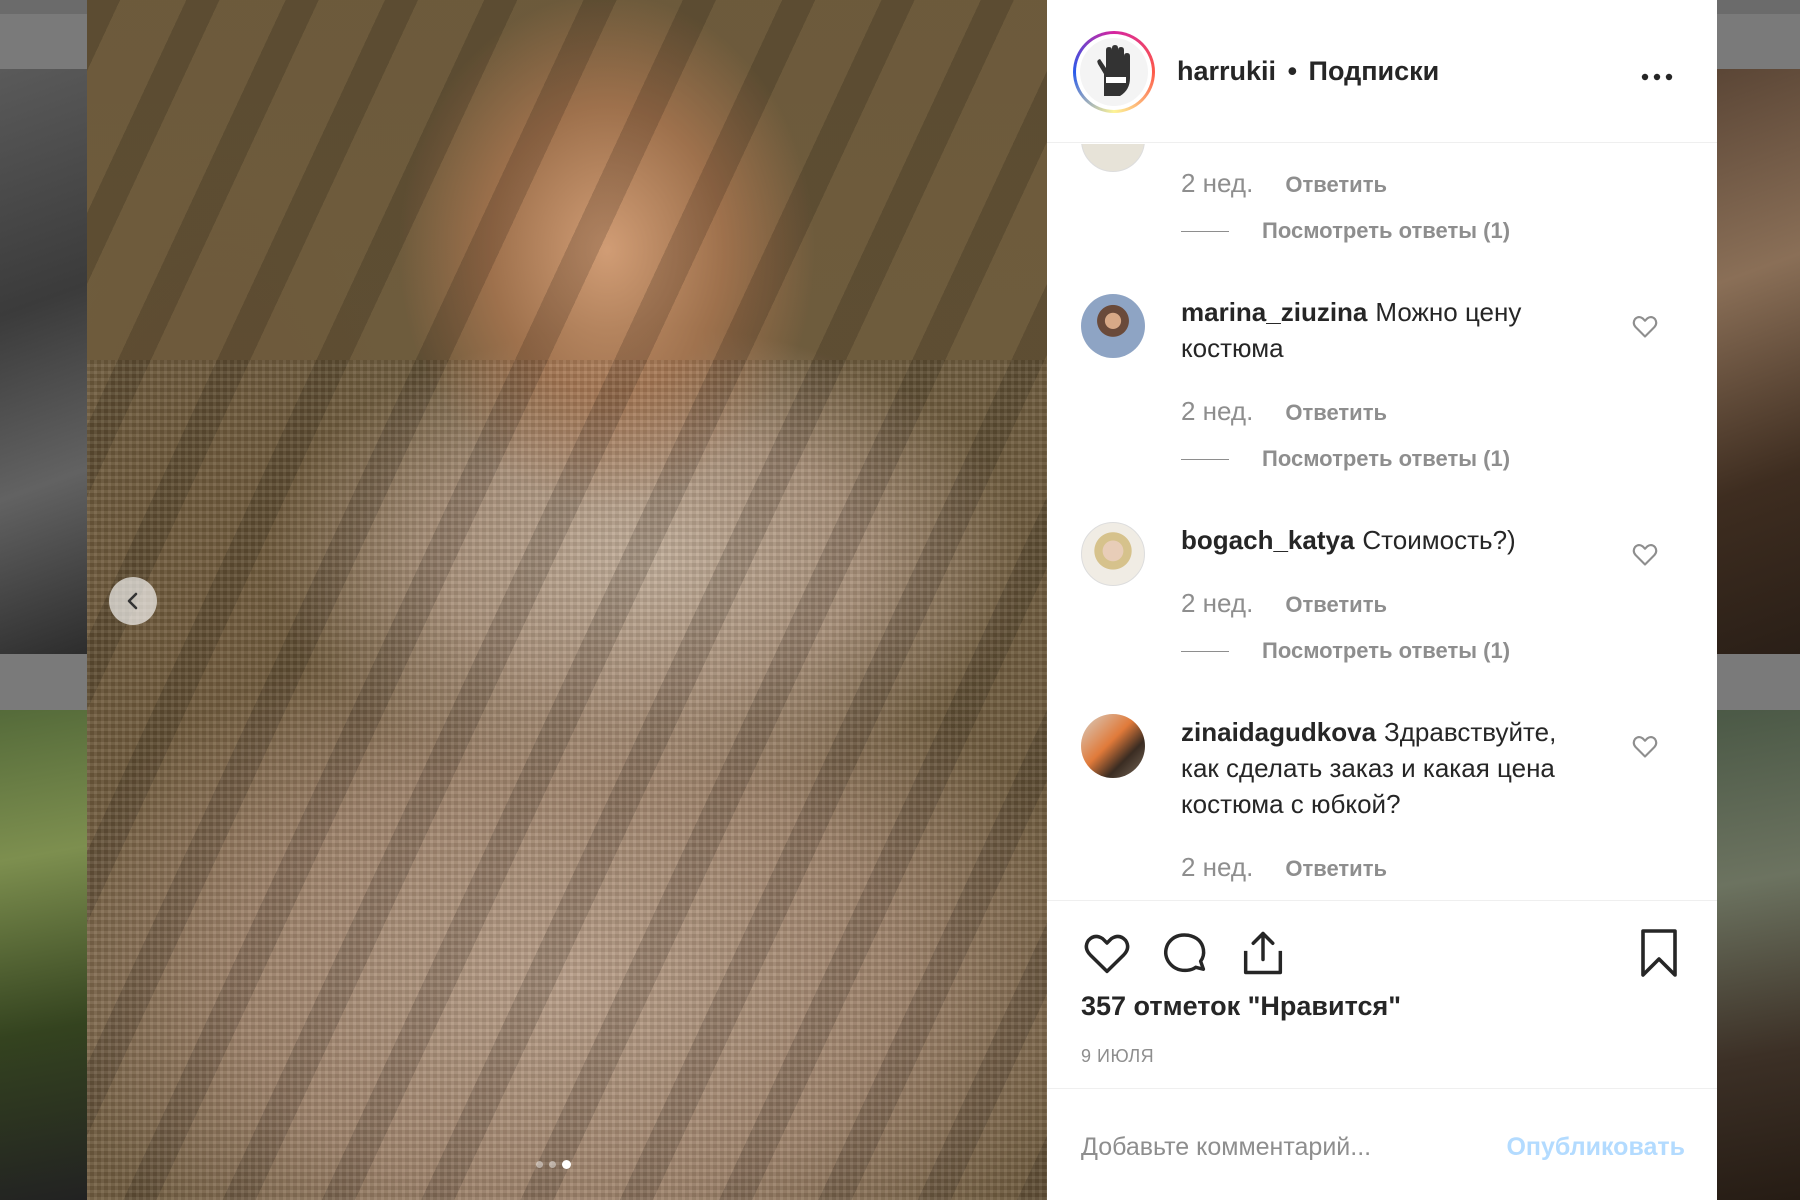 Image resolution: width=1800 pixels, height=1200 pixels. I want to click on comment-username: bogach_katya, so click(1267, 540).